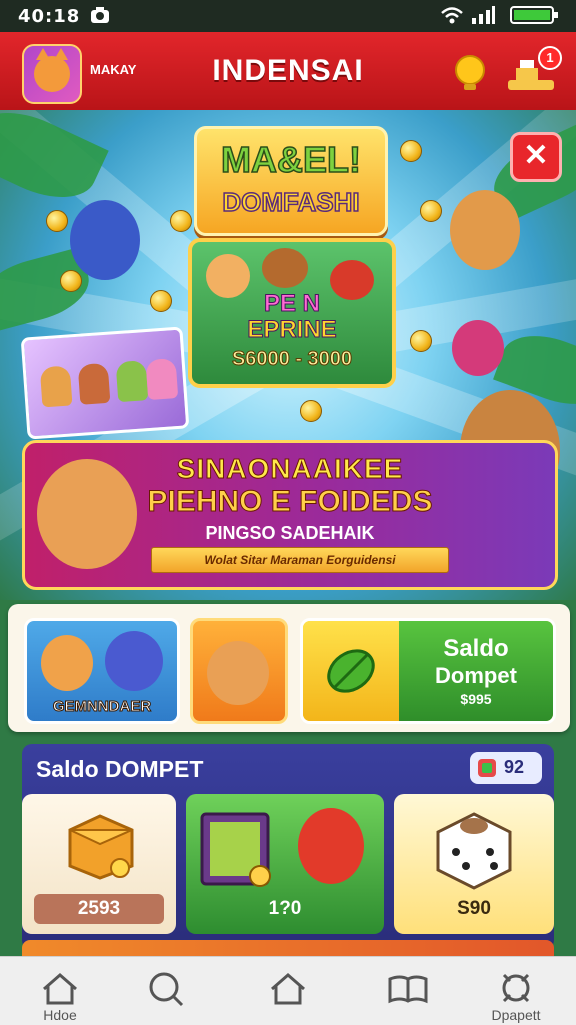 This screenshot has width=576, height=1025. Describe the element at coordinates (99, 909) in the screenshot. I see `wallet-card-value: 2593` at that location.